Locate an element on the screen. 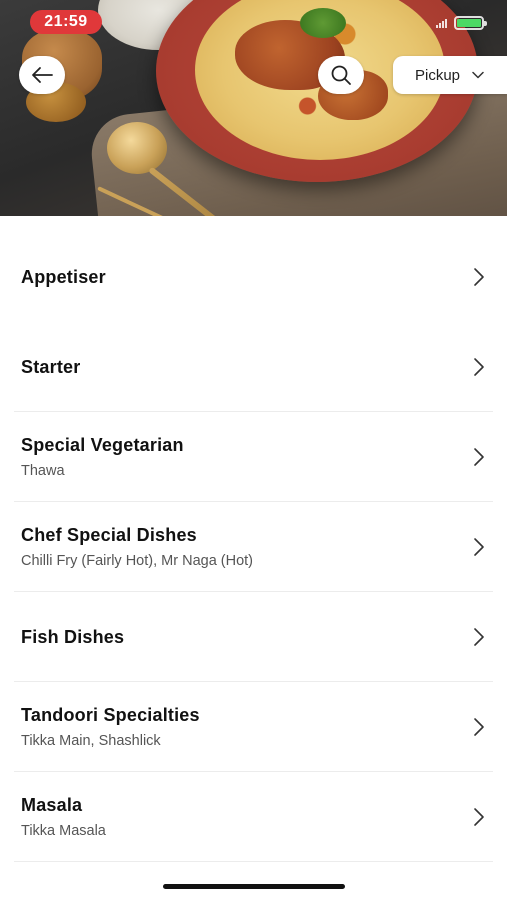 The width and height of the screenshot is (507, 900). search-icon is located at coordinates (341, 75).